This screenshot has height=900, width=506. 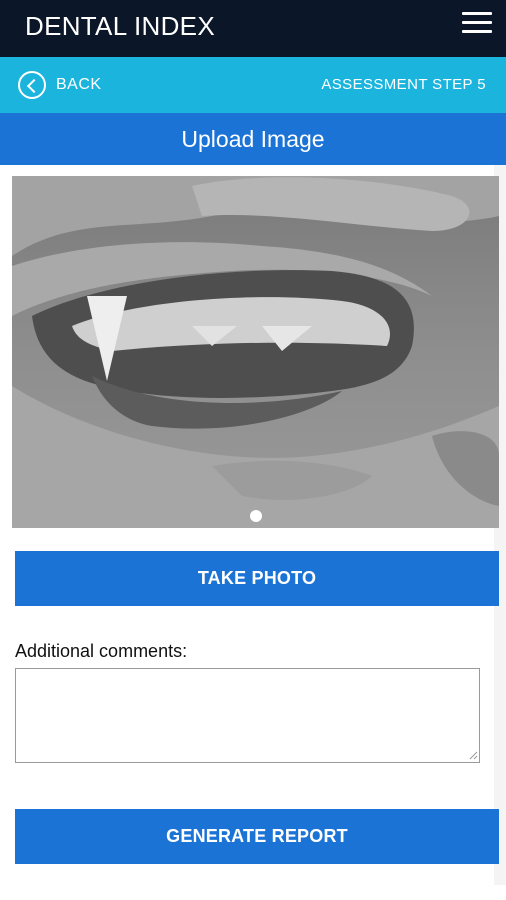 What do you see at coordinates (257, 578) in the screenshot?
I see `take-photo-button: TAKE PHOTO` at bounding box center [257, 578].